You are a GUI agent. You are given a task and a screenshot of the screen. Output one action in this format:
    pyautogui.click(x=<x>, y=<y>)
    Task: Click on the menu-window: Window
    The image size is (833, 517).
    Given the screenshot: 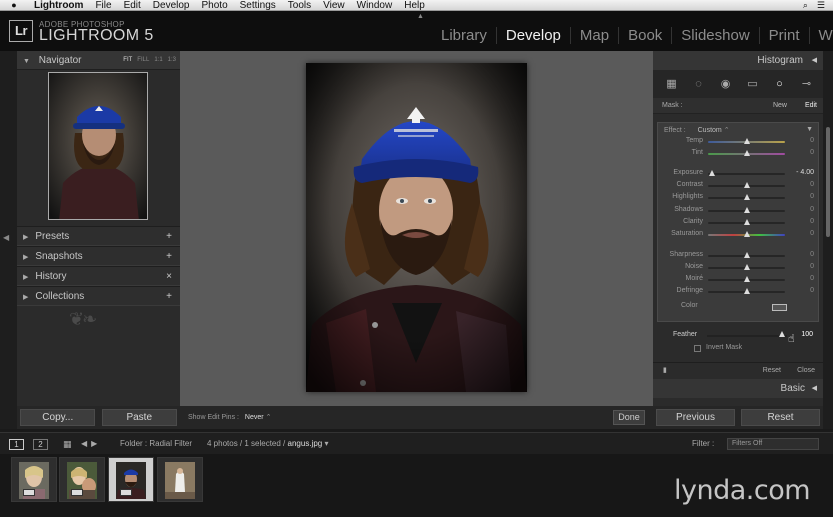 What is the action you would take?
    pyautogui.click(x=375, y=5)
    